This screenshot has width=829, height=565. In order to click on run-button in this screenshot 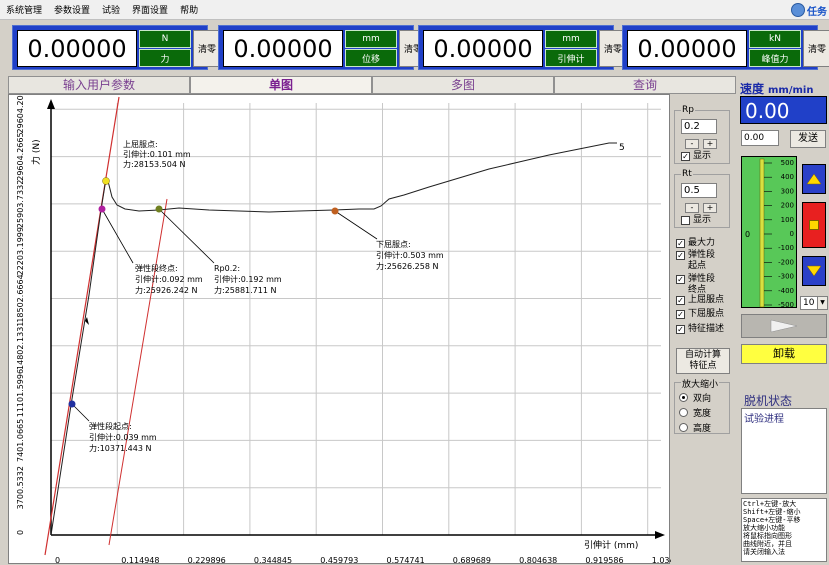, I will do `click(784, 326)`.